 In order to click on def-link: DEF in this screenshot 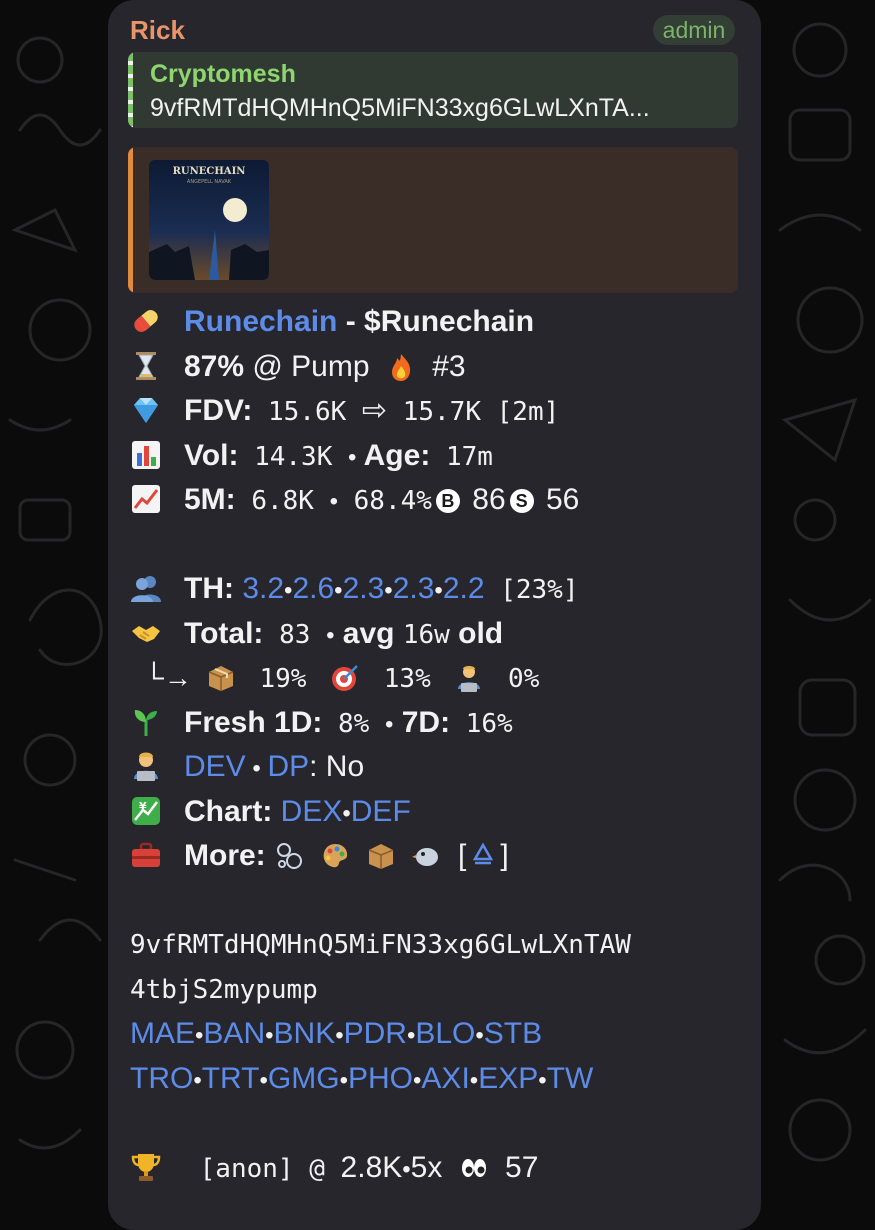, I will do `click(381, 811)`.